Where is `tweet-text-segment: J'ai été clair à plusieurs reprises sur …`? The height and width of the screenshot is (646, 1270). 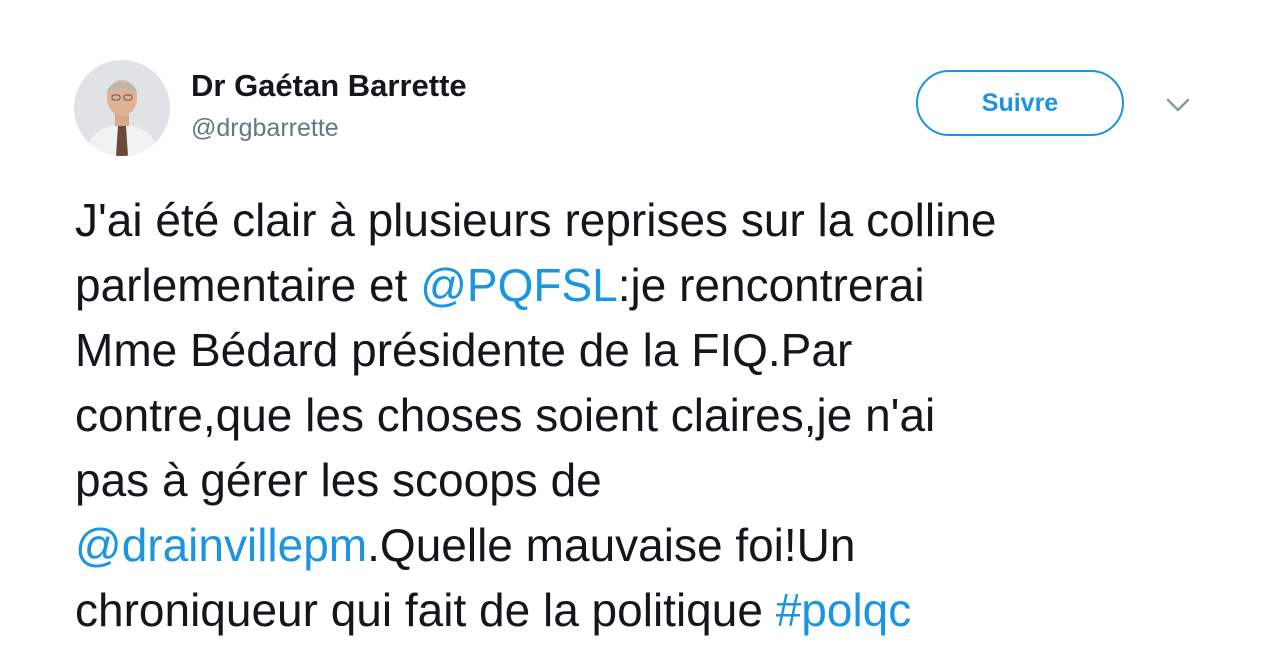
tweet-text-segment: J'ai été clair à plusieurs reprises sur … is located at coordinates (536, 220).